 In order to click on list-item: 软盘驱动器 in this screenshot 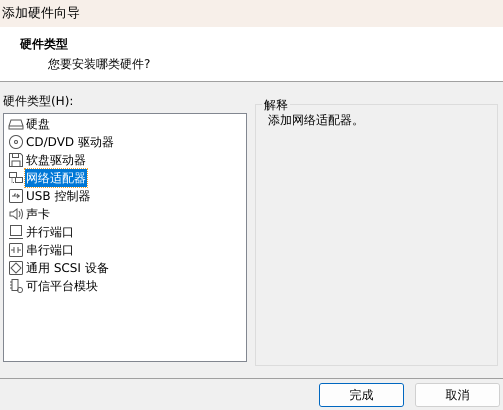, I will do `click(127, 160)`.